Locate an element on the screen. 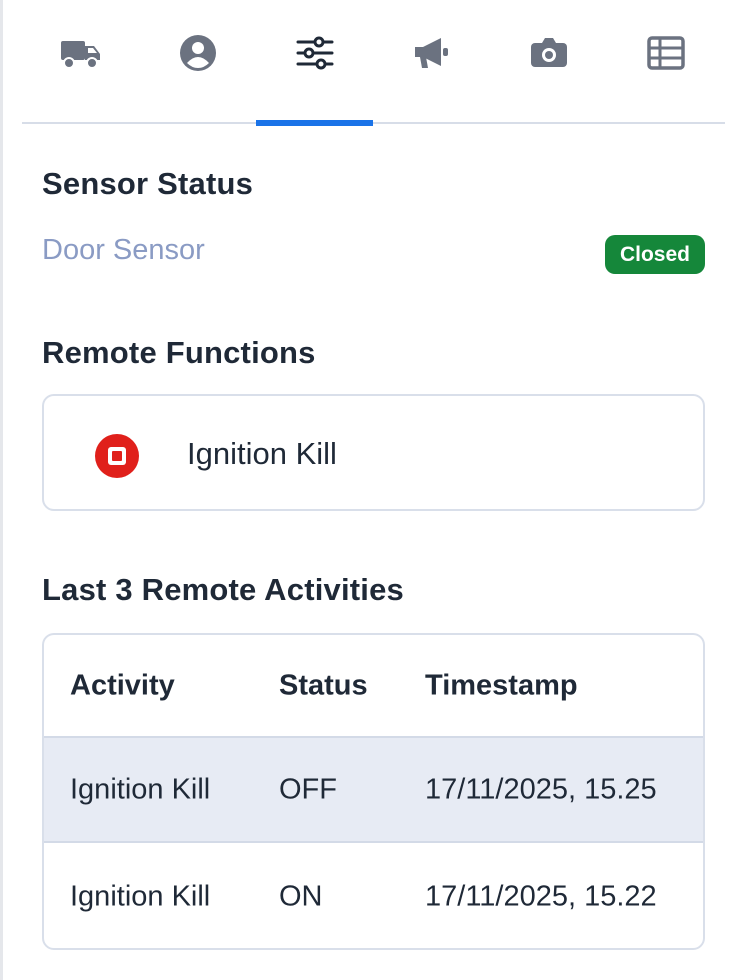 The height and width of the screenshot is (980, 743). megaphone-icon is located at coordinates (431, 53).